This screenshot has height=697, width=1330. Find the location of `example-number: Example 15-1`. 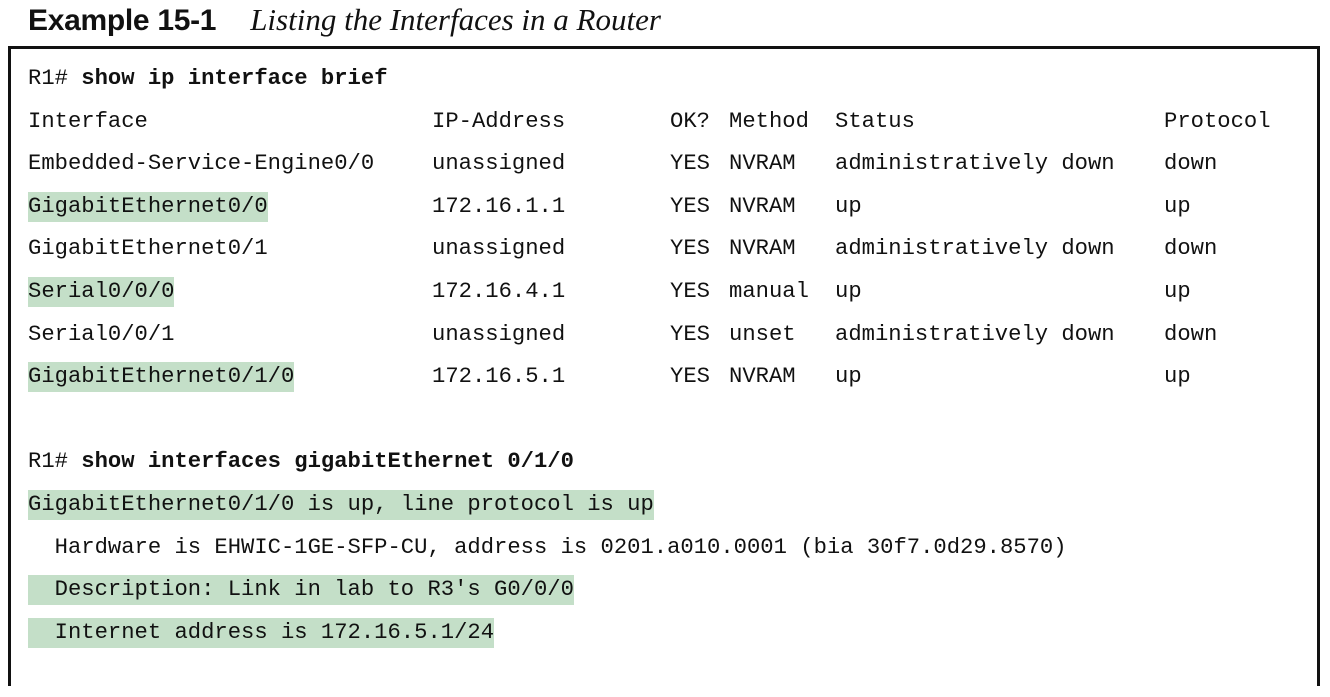

example-number: Example 15-1 is located at coordinates (122, 20).